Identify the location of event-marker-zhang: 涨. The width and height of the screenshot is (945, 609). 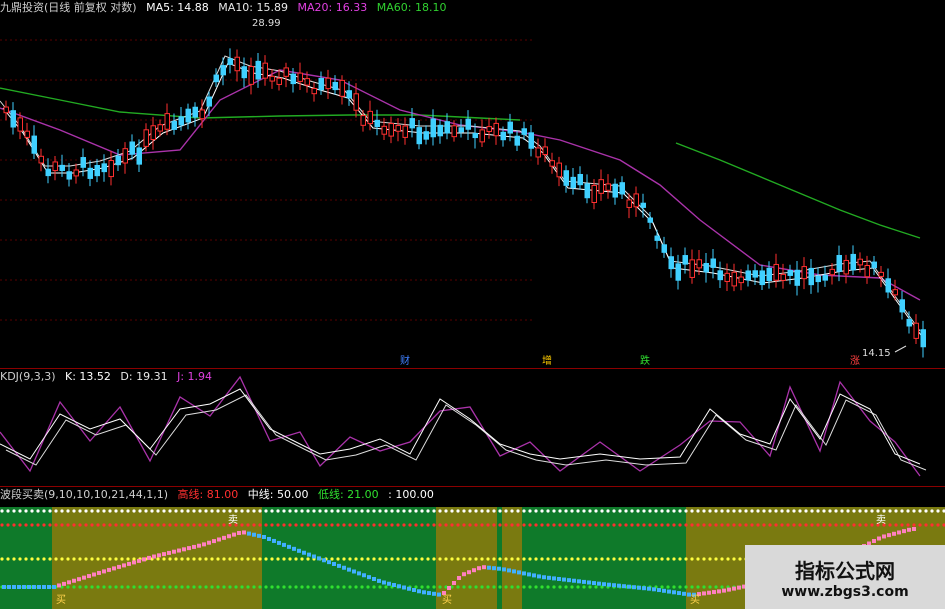
(855, 359).